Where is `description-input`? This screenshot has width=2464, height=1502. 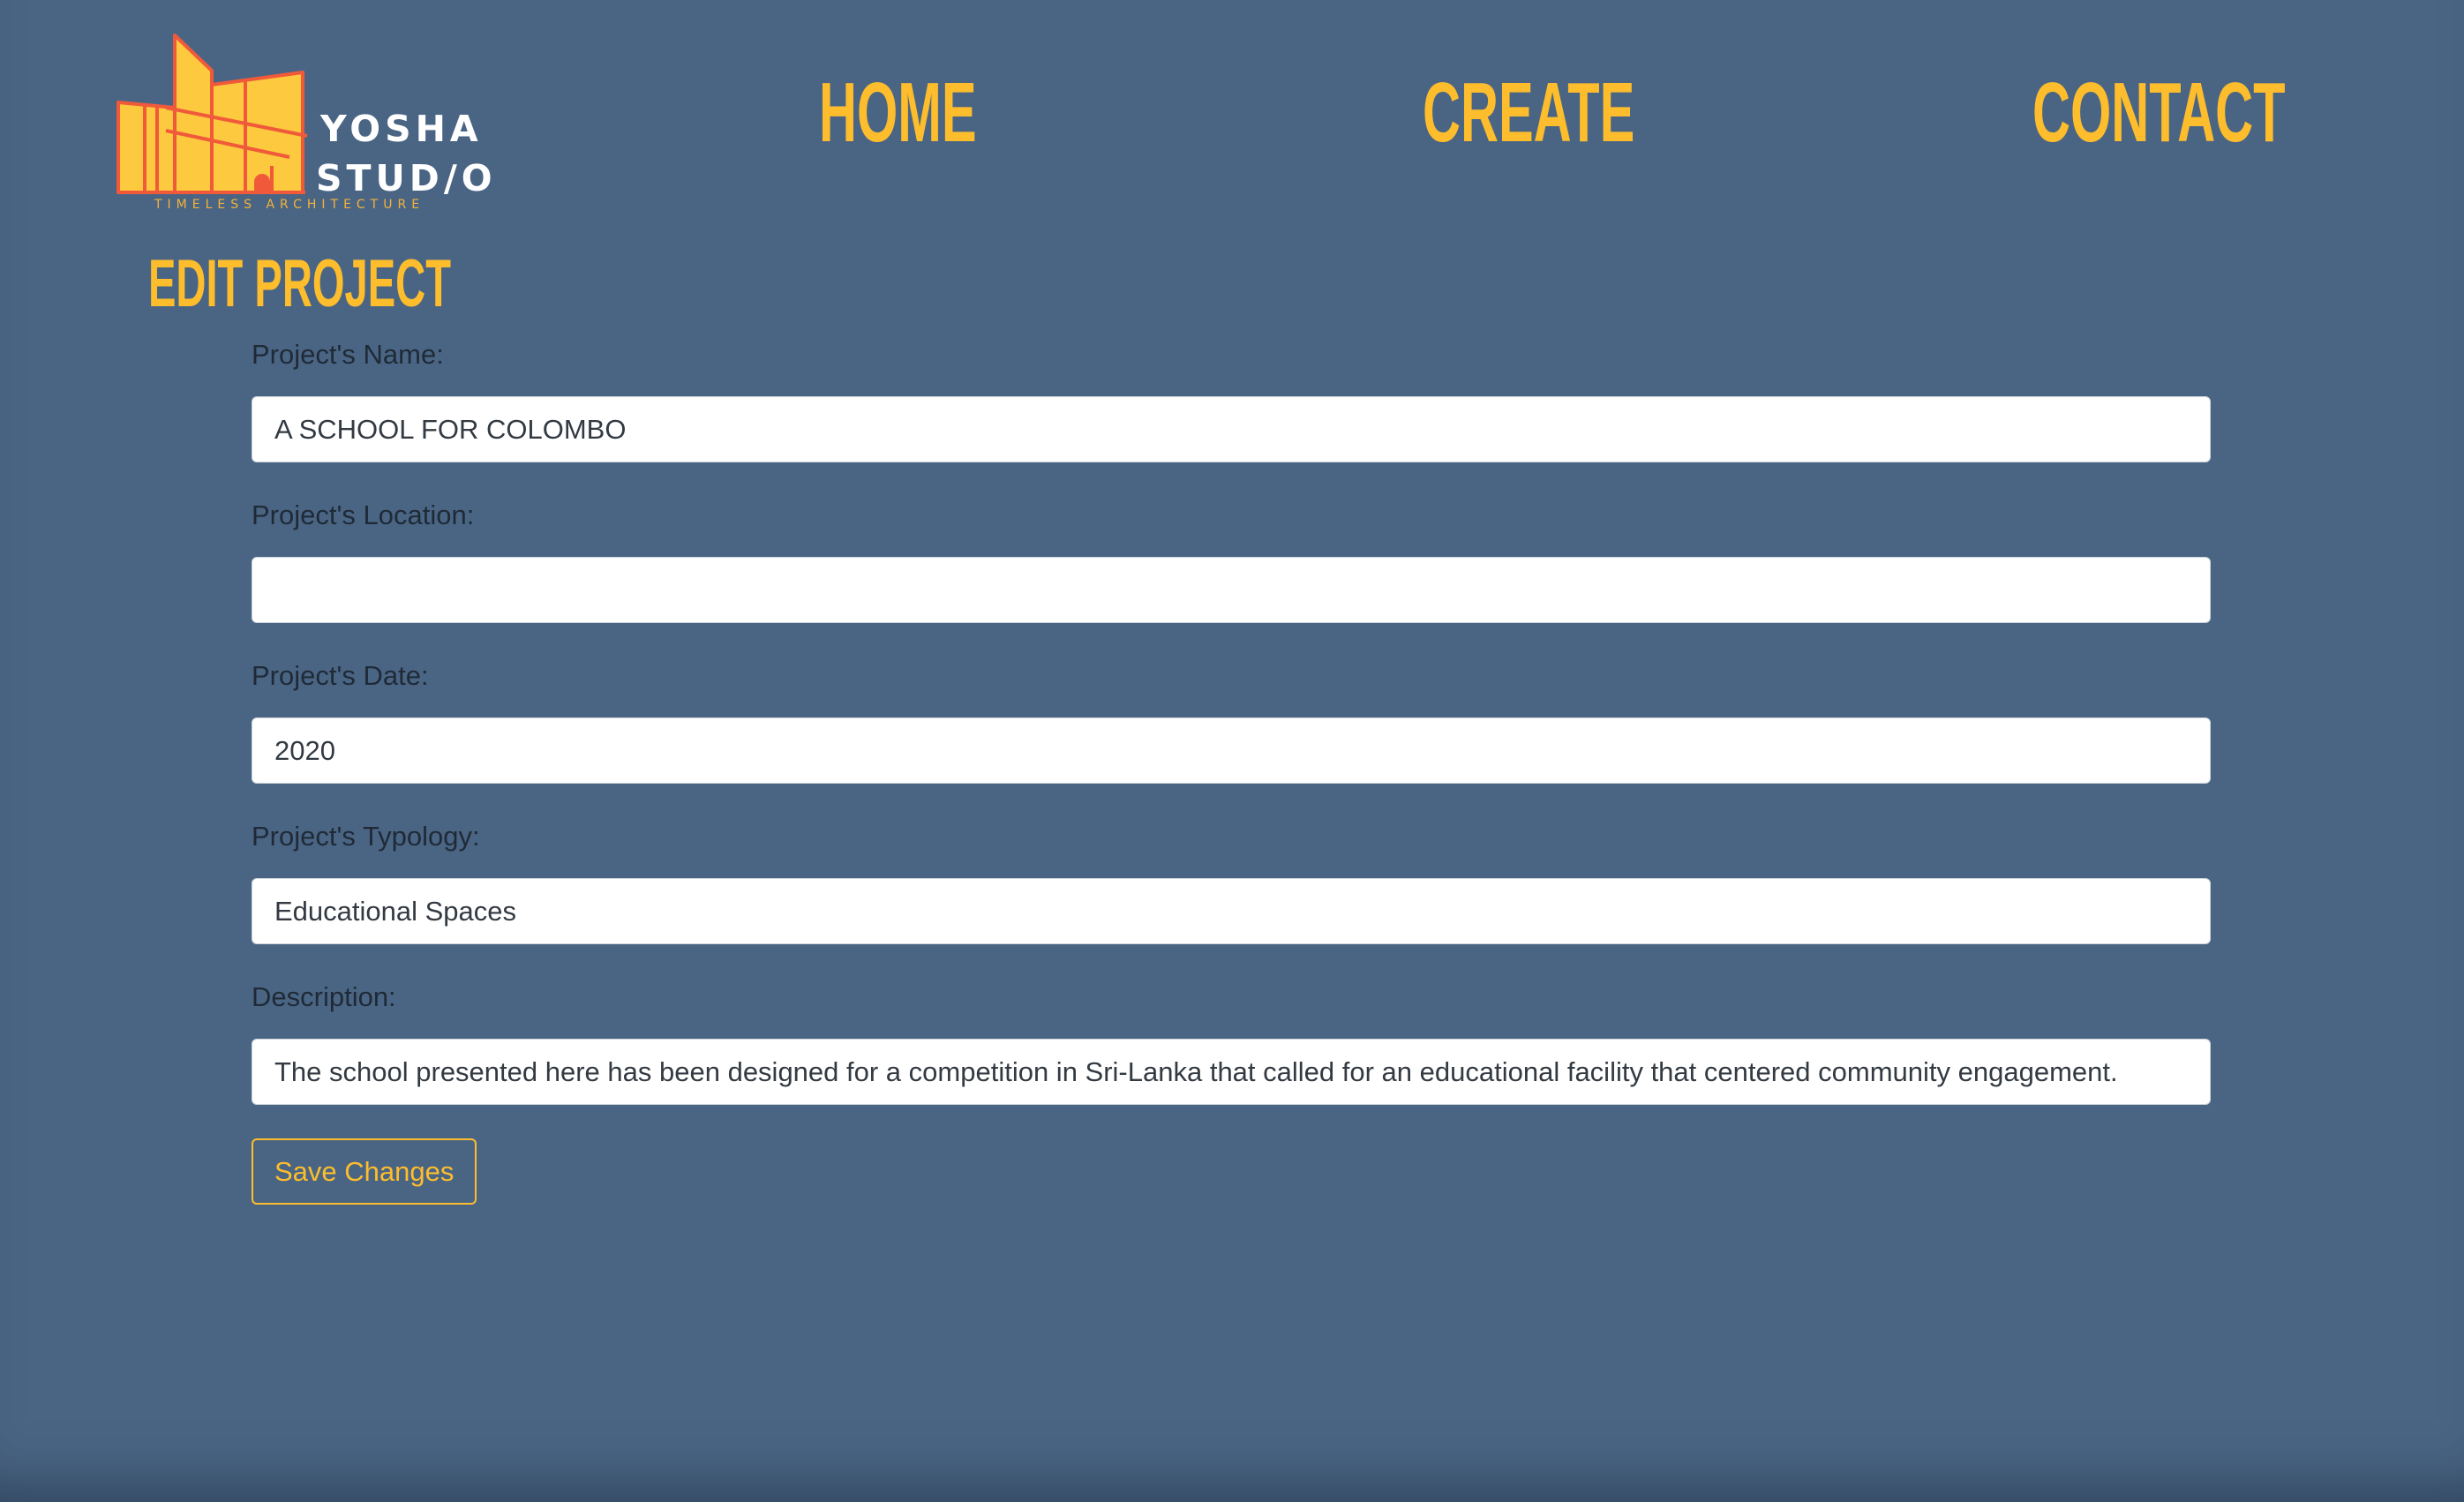 description-input is located at coordinates (1232, 1072).